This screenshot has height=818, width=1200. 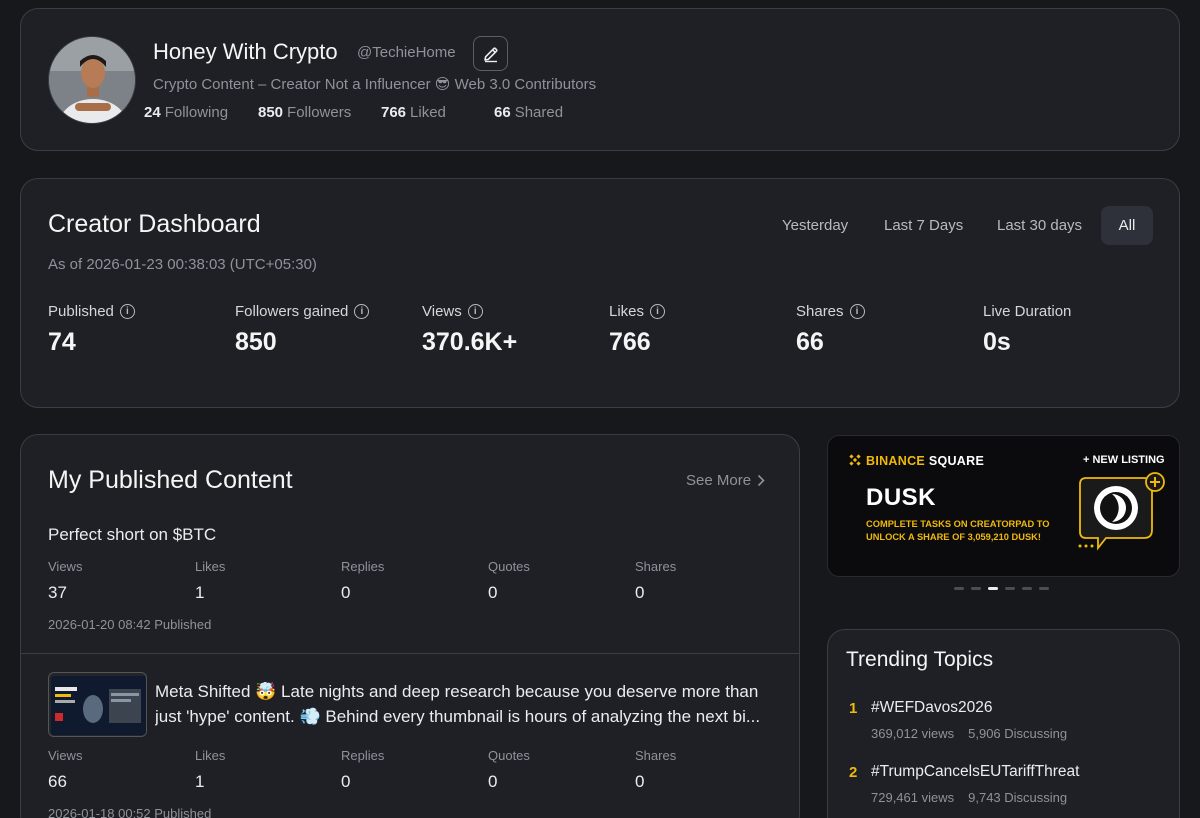 I want to click on metric-value: 74, so click(x=62, y=342).